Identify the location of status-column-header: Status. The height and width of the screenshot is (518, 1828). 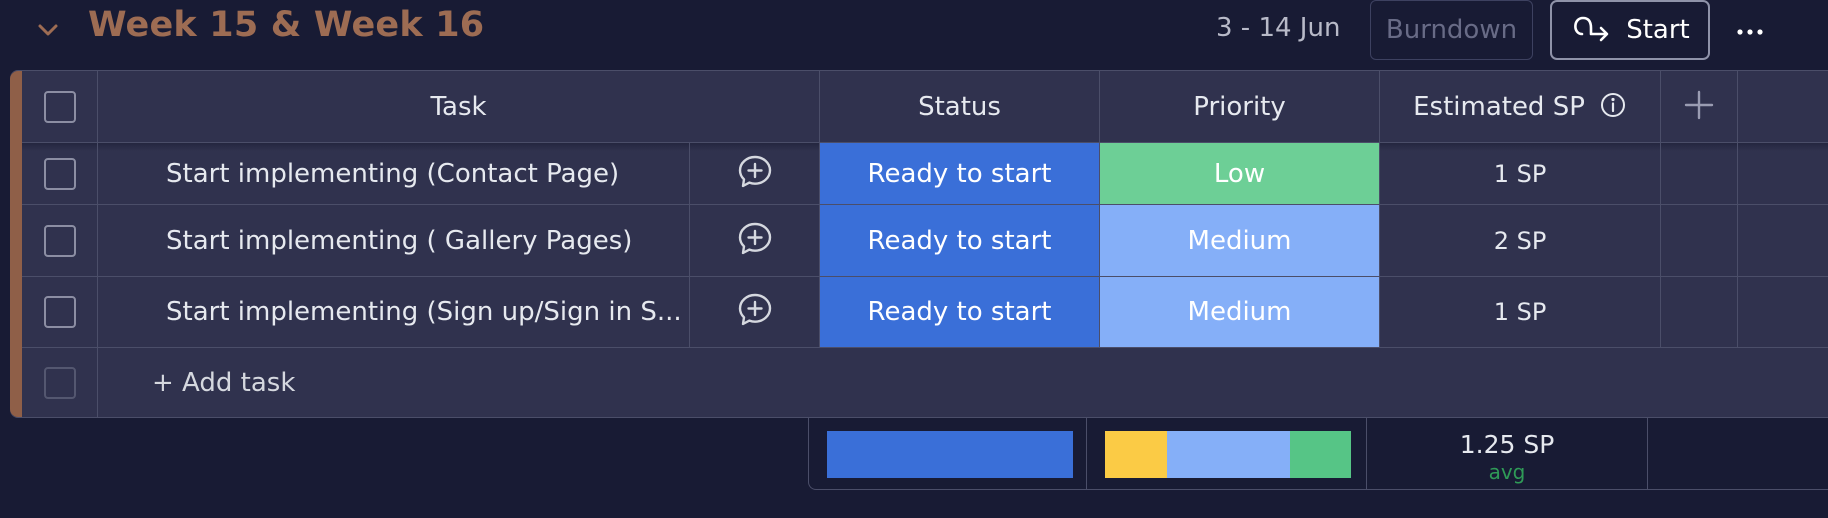
(960, 106).